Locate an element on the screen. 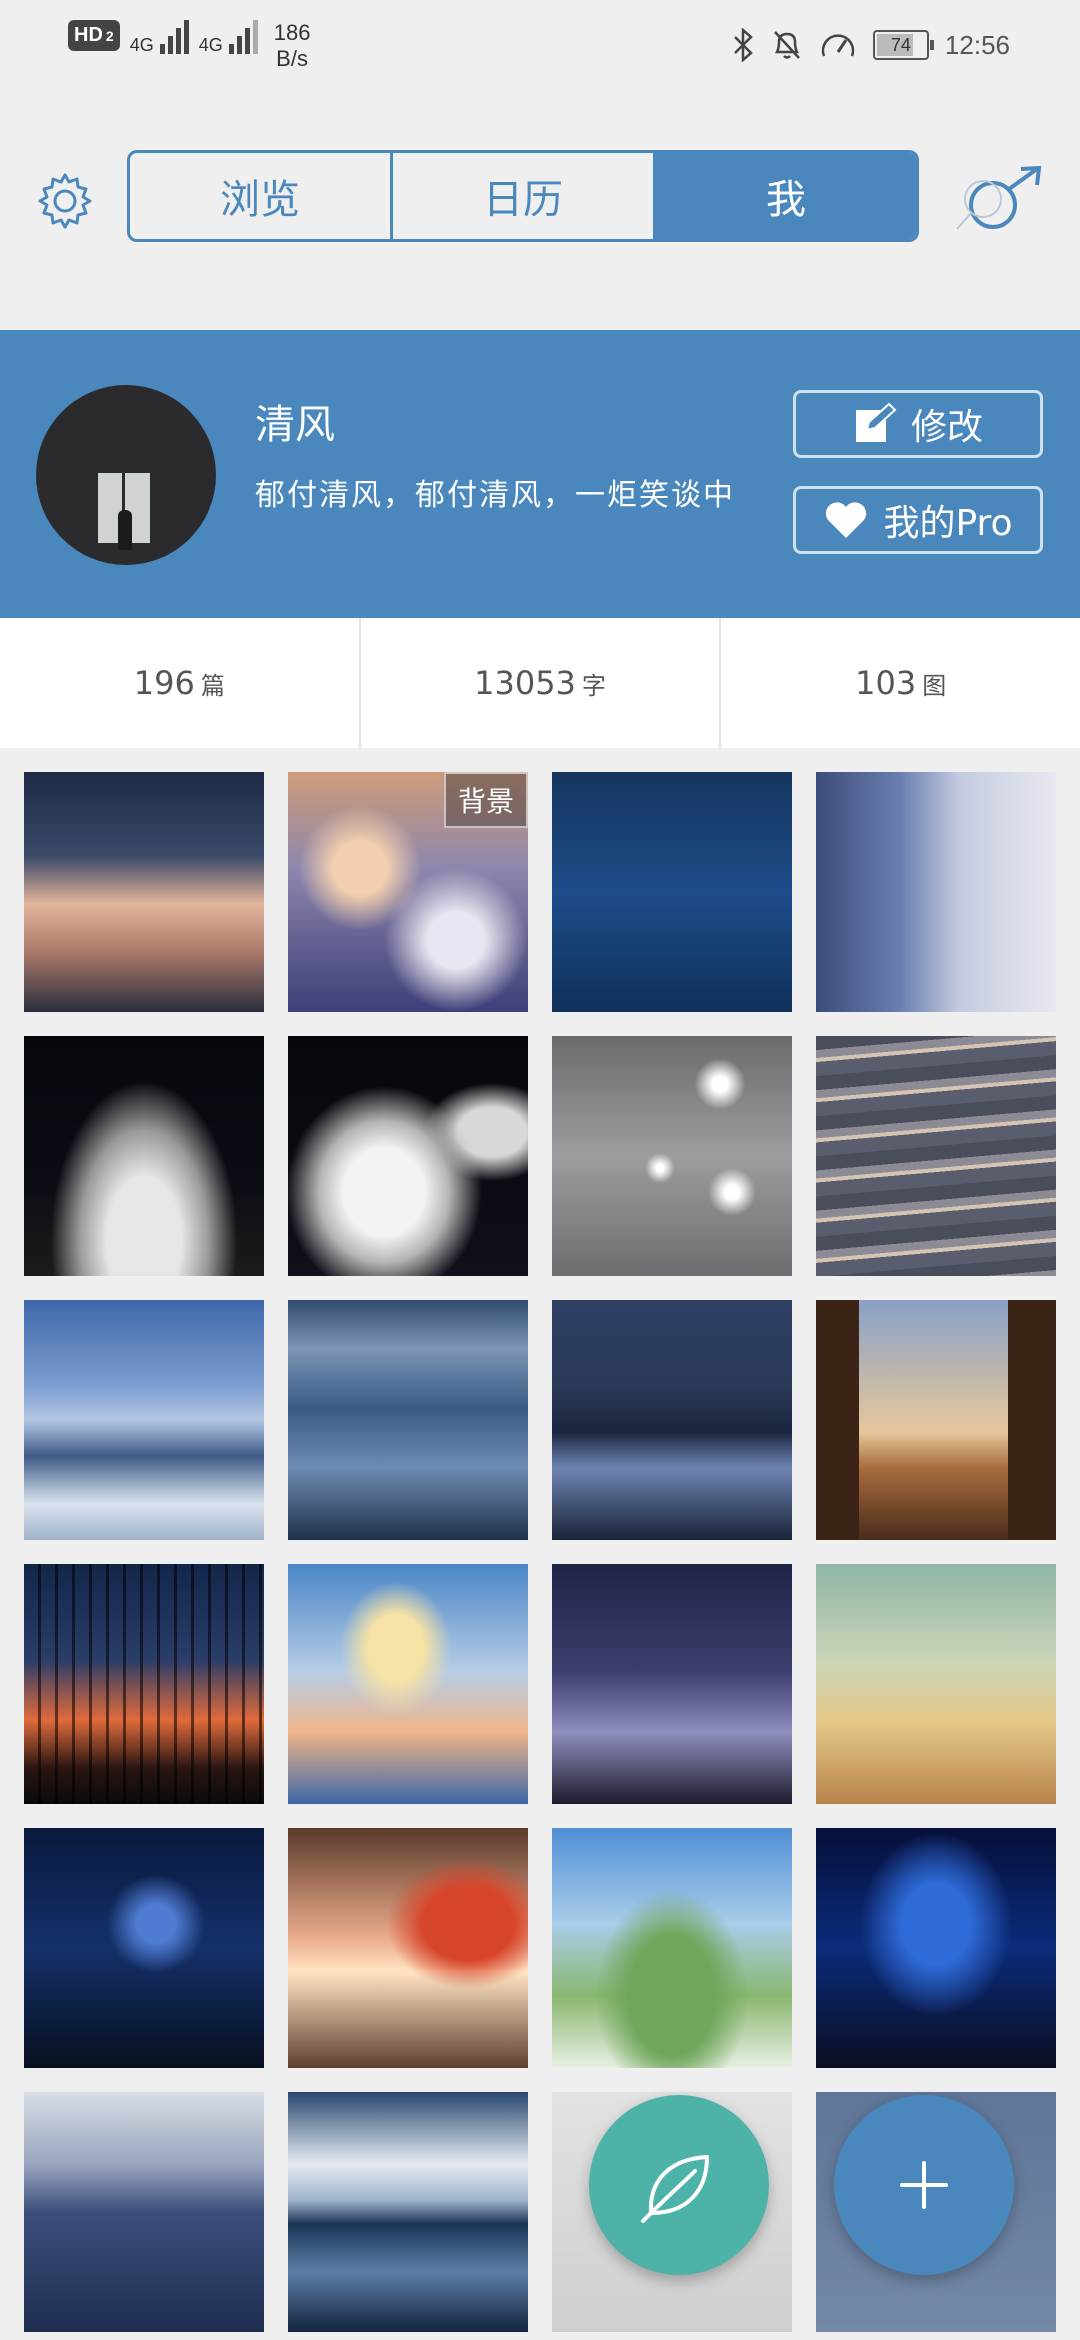 This screenshot has height=2340, width=1080. my-pro-label: 我的Pro is located at coordinates (948, 523).